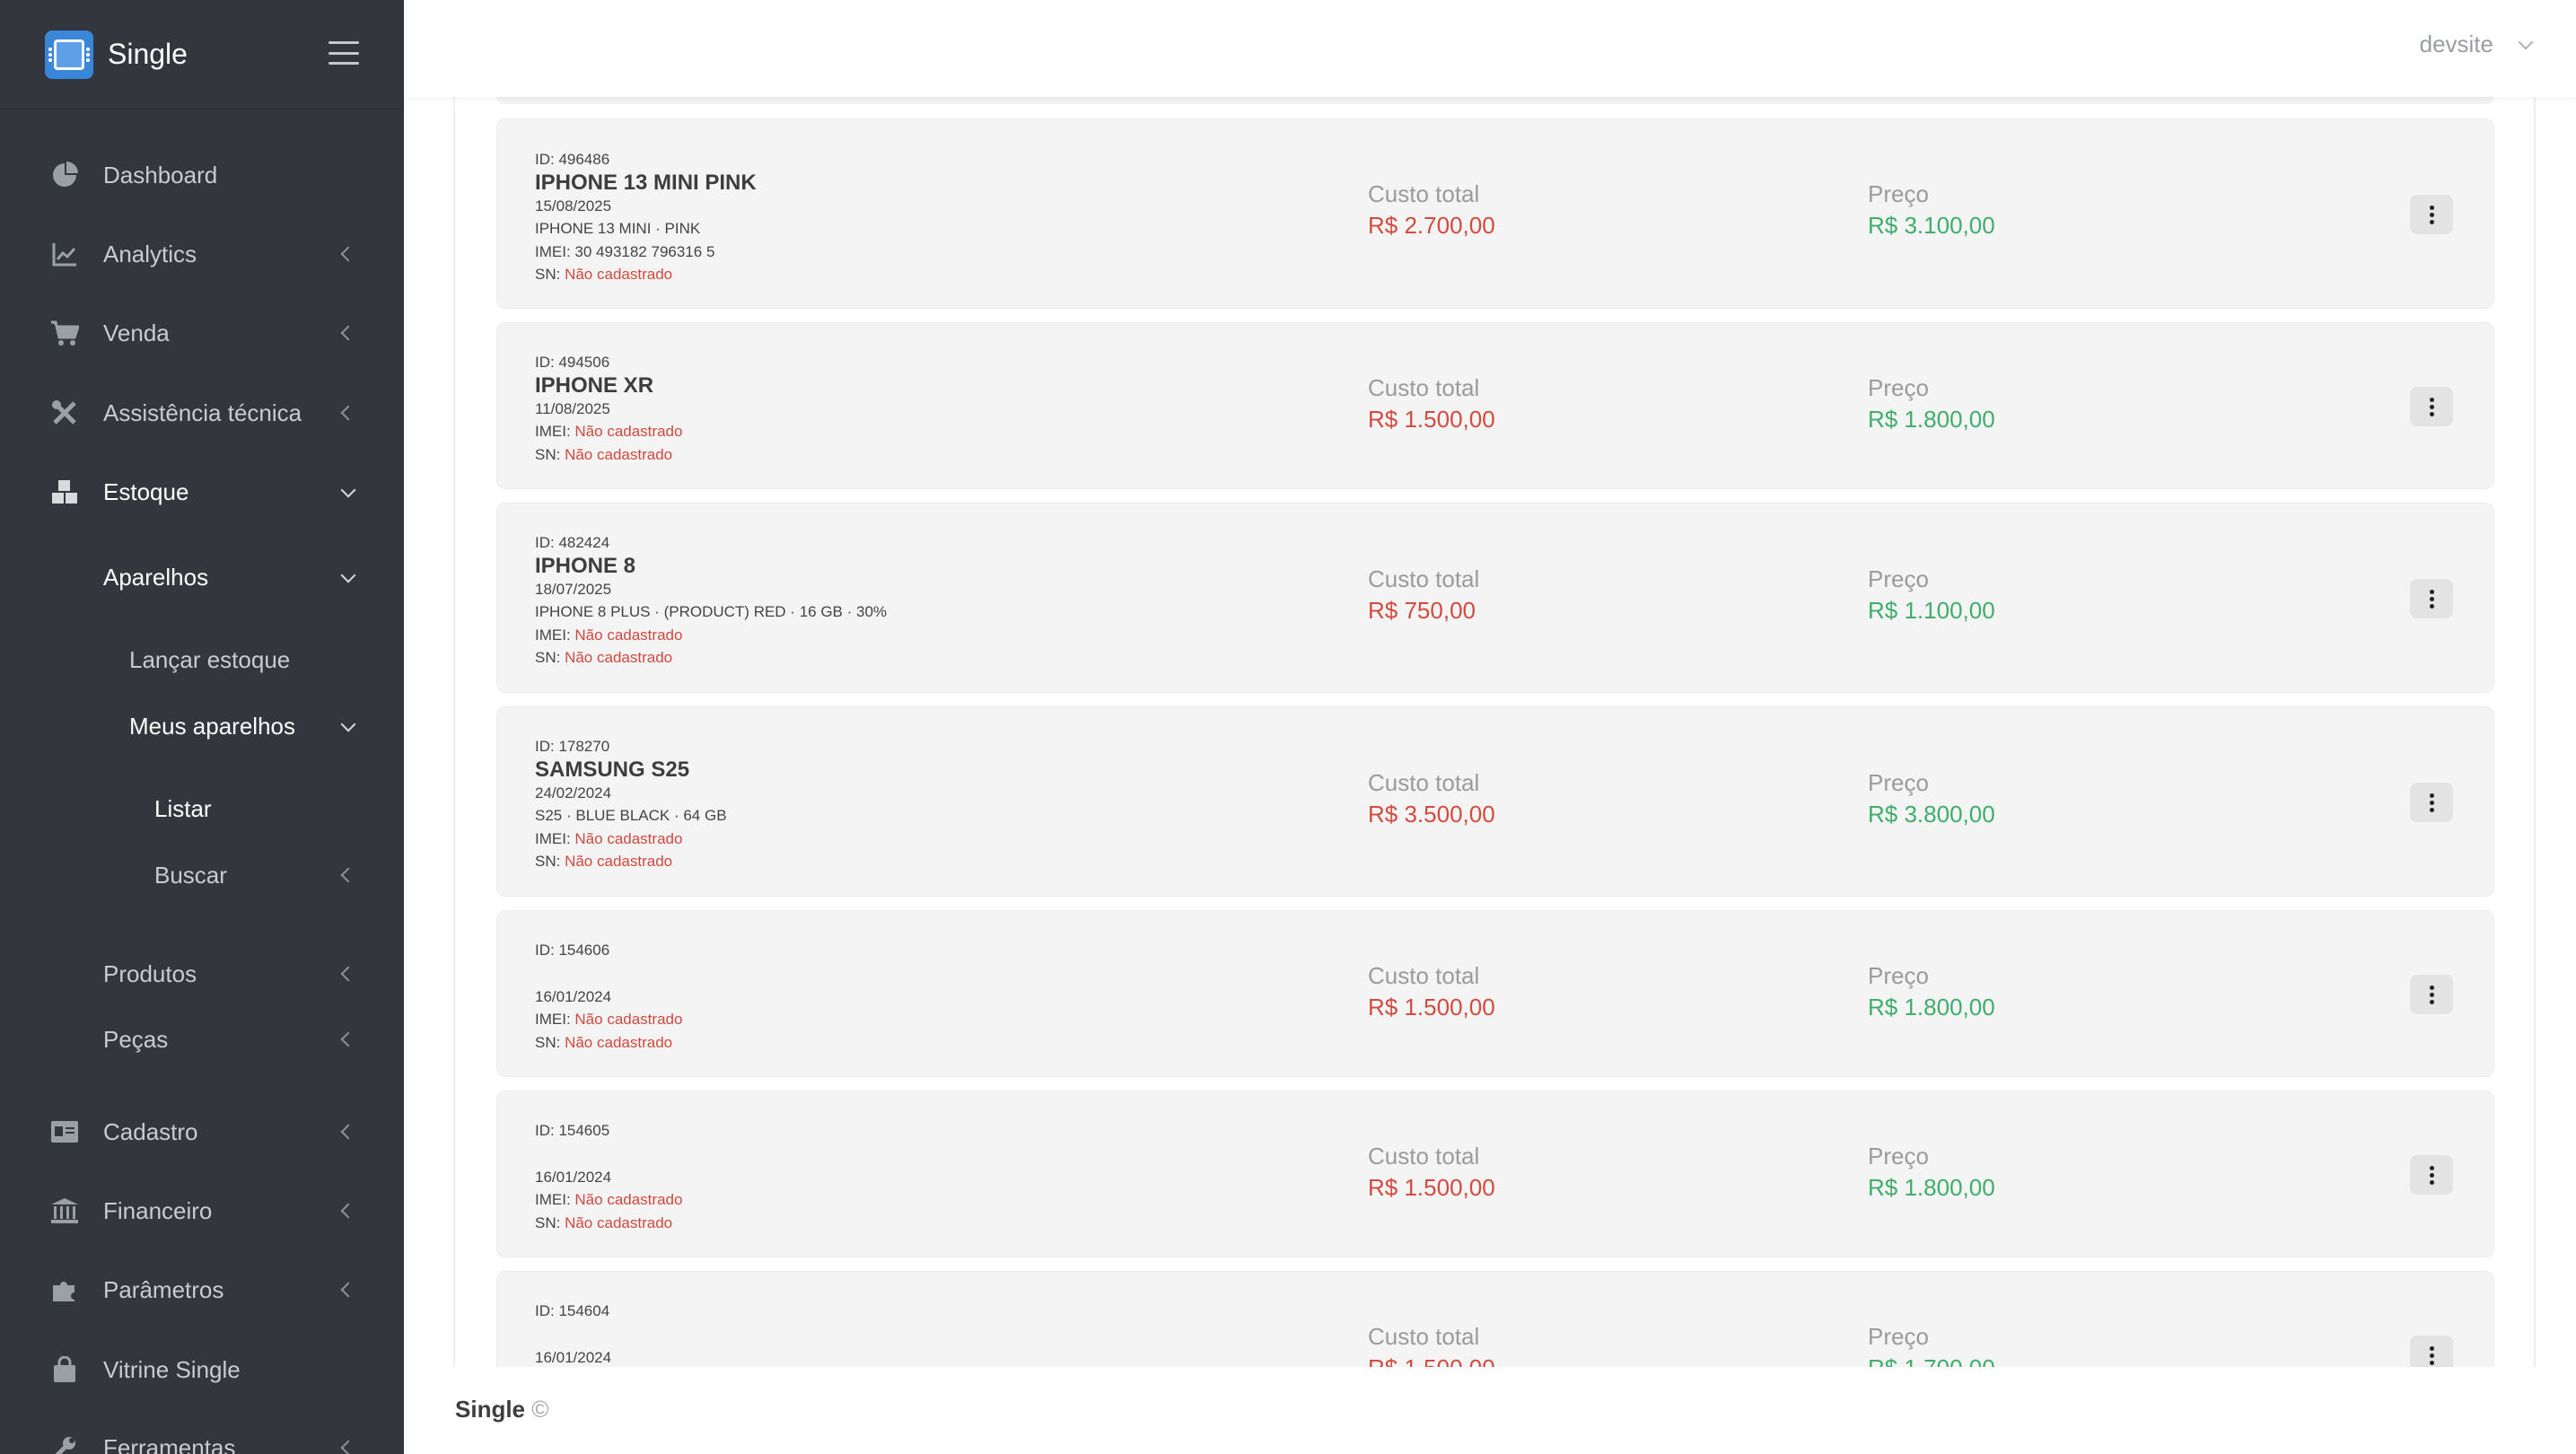  Describe the element at coordinates (344, 53) in the screenshot. I see `hamburger-menu-icon` at that location.